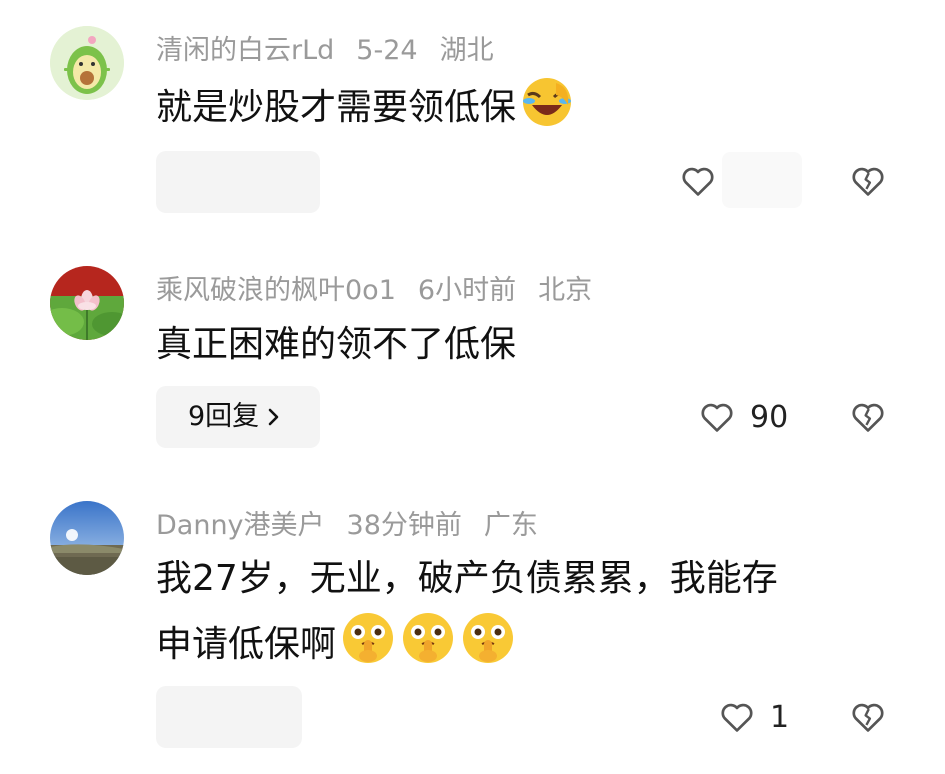 This screenshot has height=774, width=945. I want to click on location: 北京, so click(565, 290).